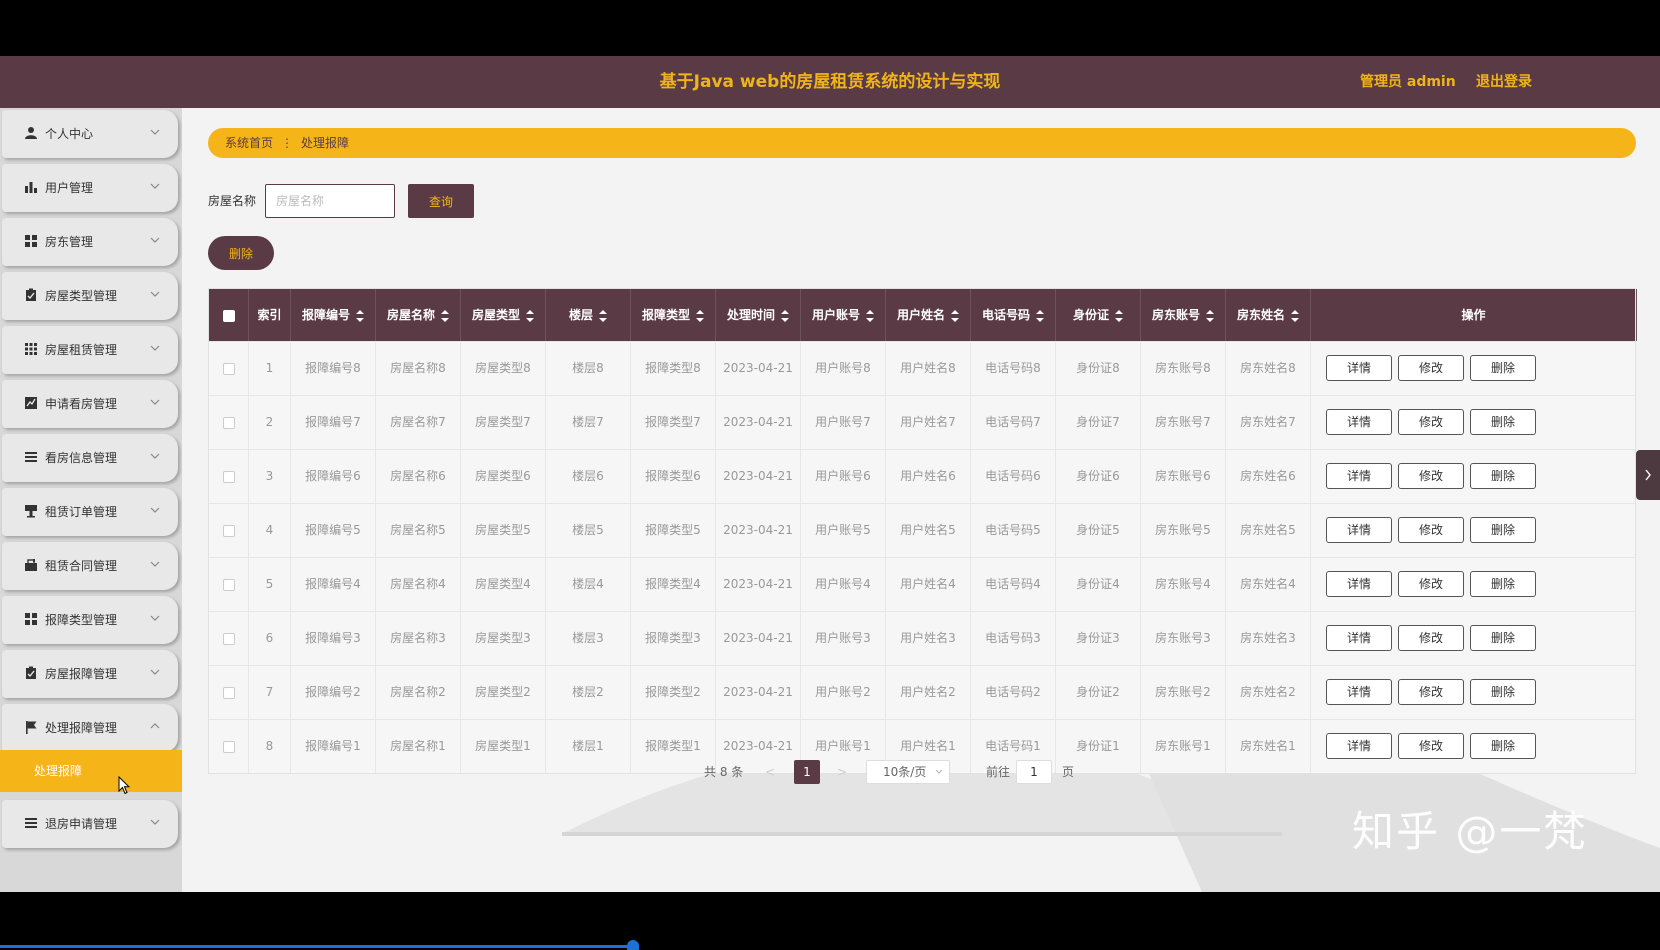  I want to click on sidebar-item-label: 申请看房管理, so click(81, 404).